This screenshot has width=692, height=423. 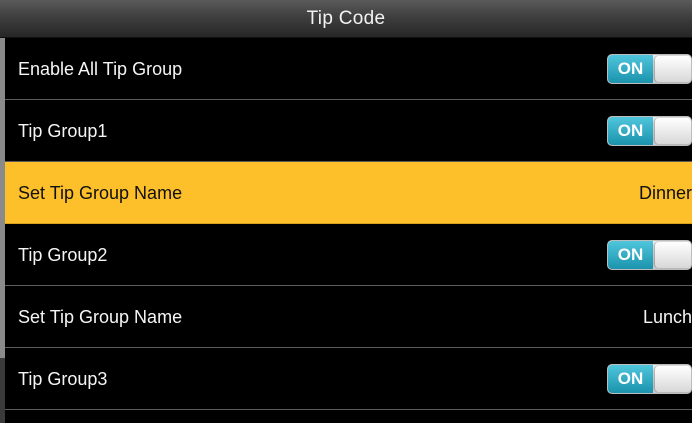 I want to click on tip-group2-name-value: Lunch, so click(x=667, y=317).